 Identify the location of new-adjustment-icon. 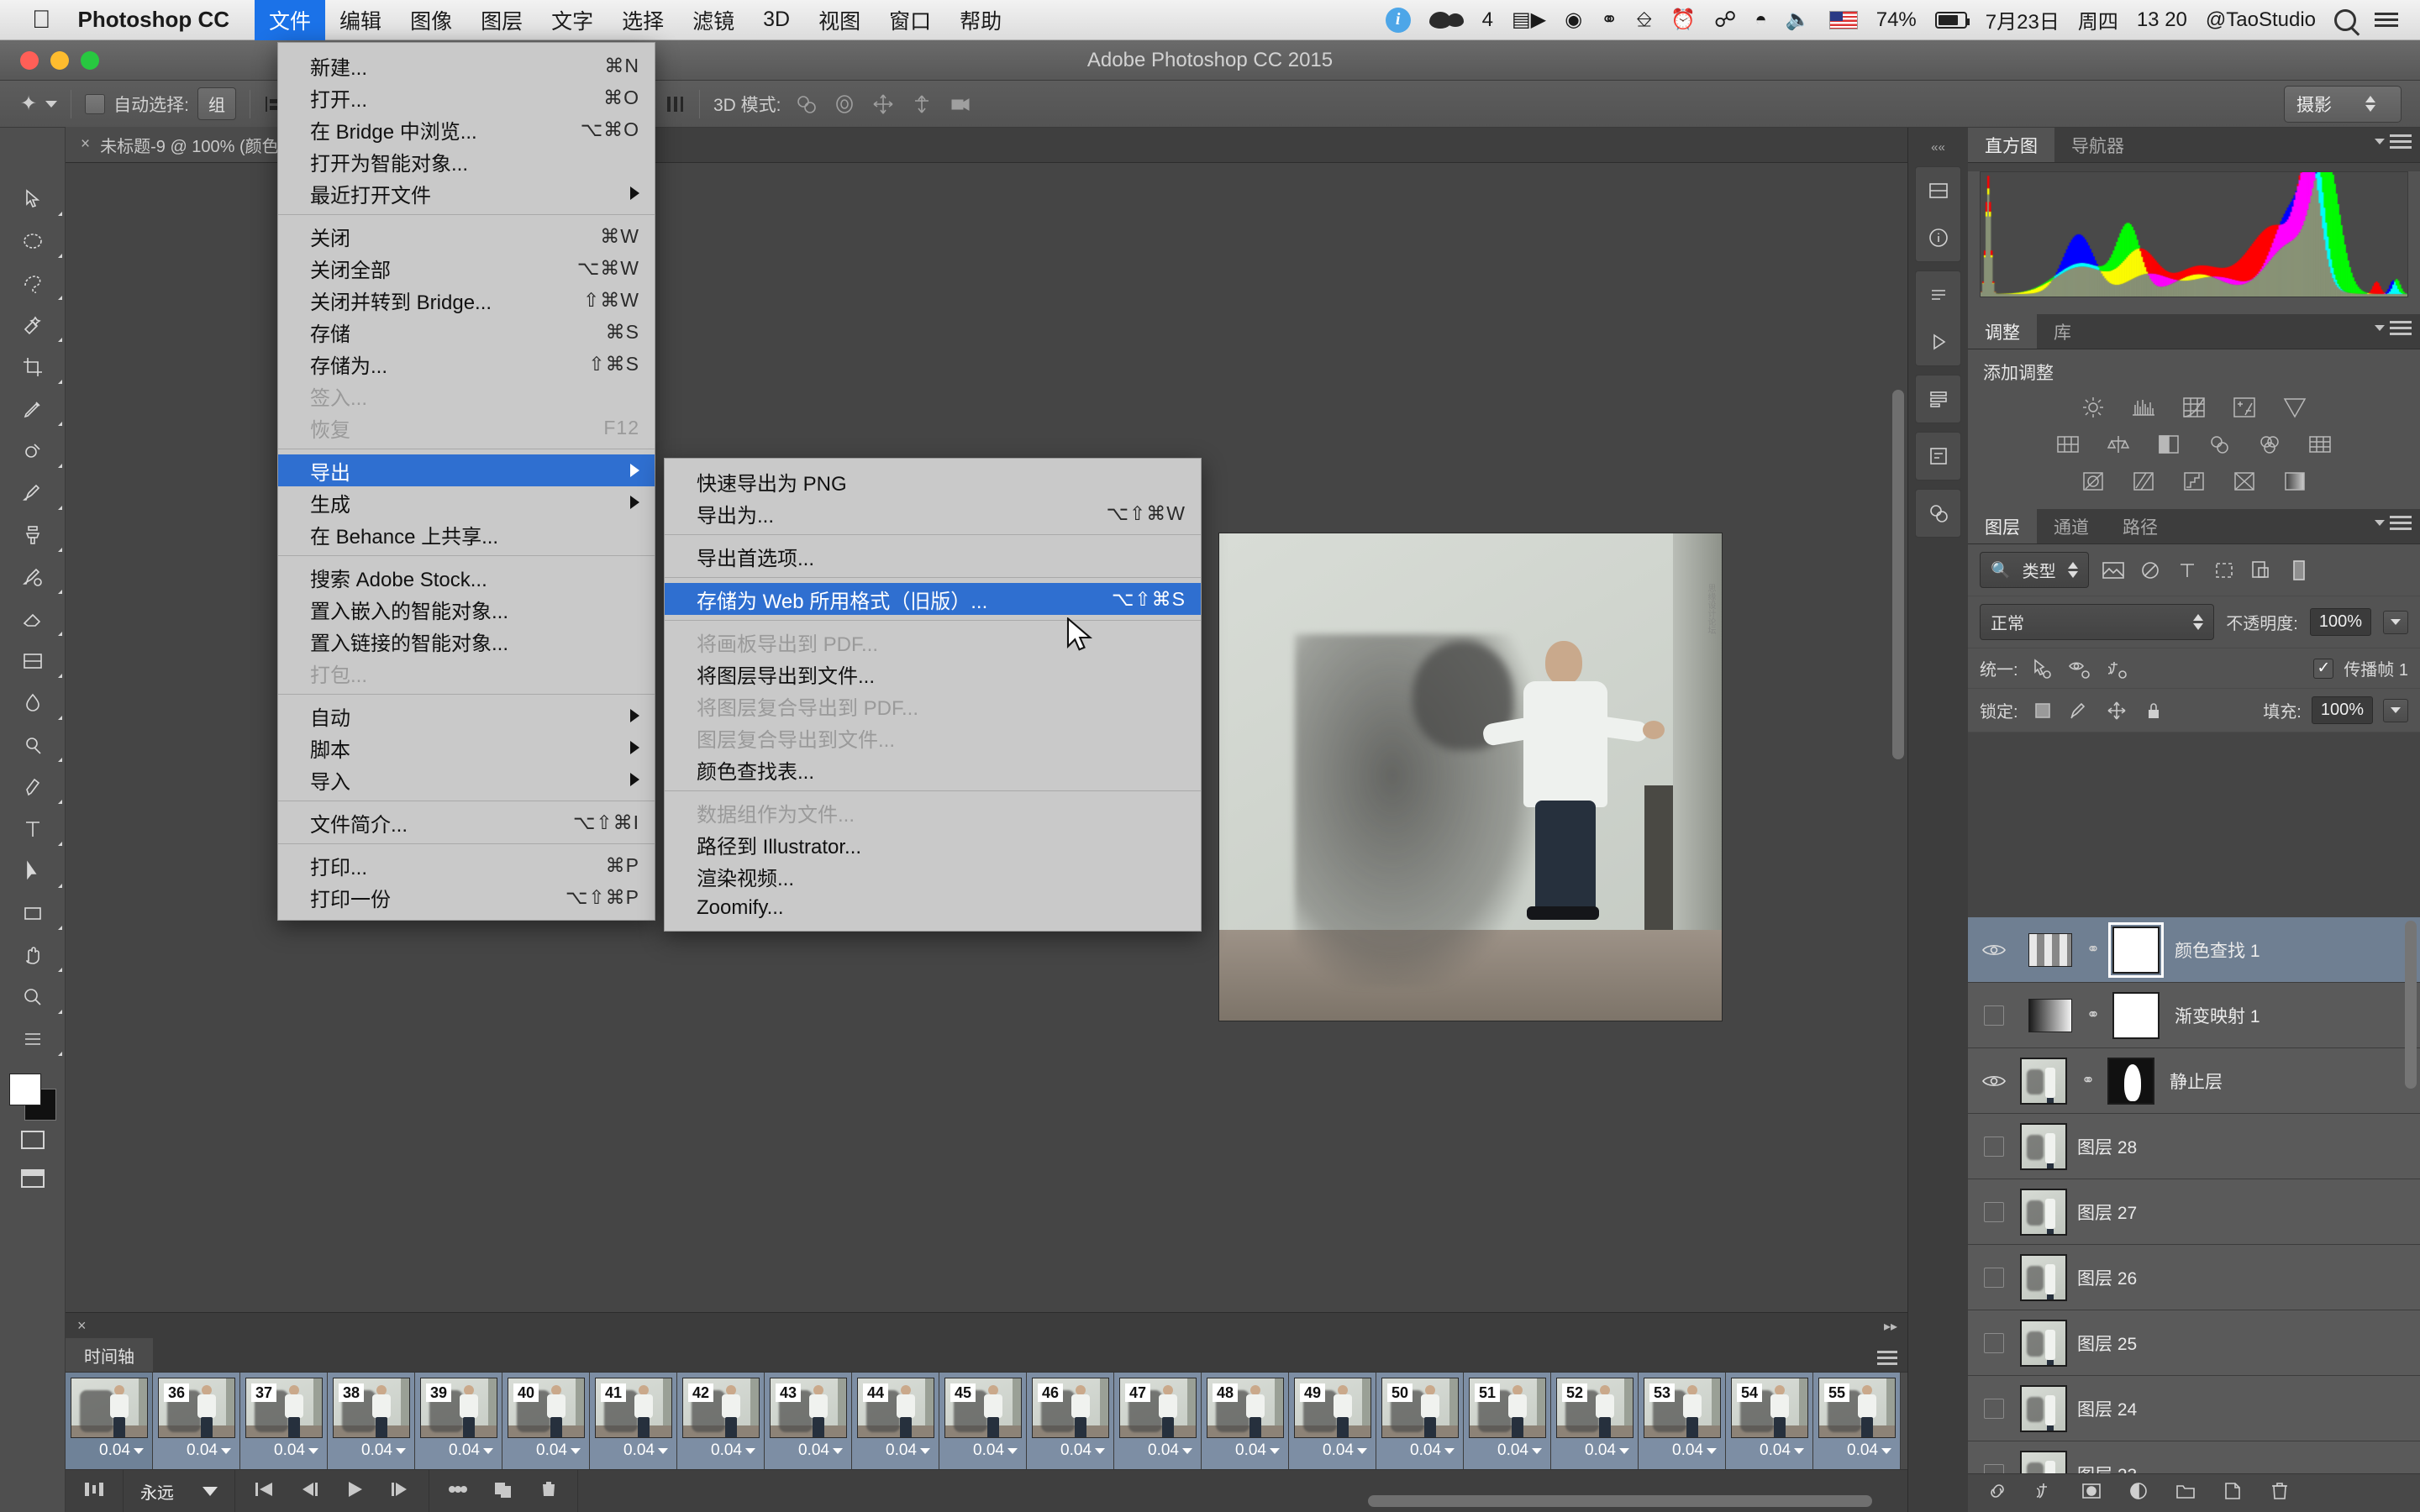
(2139, 1493).